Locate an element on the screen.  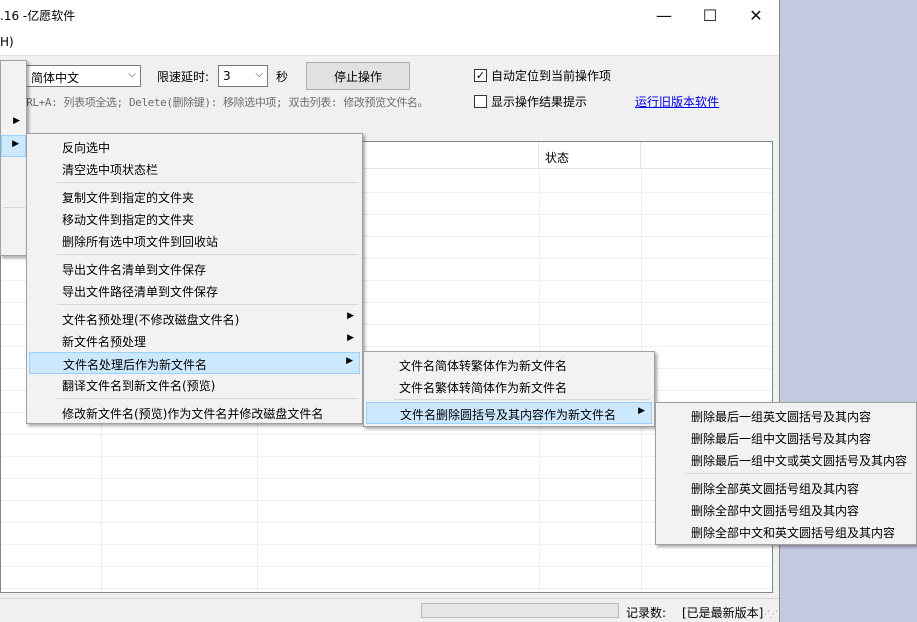
show-result-label: 显示操作结果提示 is located at coordinates (539, 102).